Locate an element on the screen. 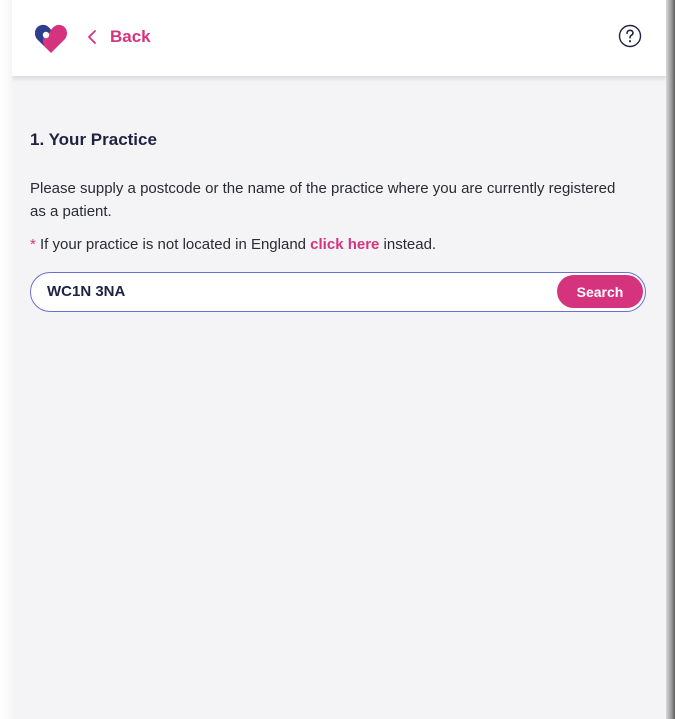 The width and height of the screenshot is (675, 719). practice-search-bar: Search is located at coordinates (338, 292).